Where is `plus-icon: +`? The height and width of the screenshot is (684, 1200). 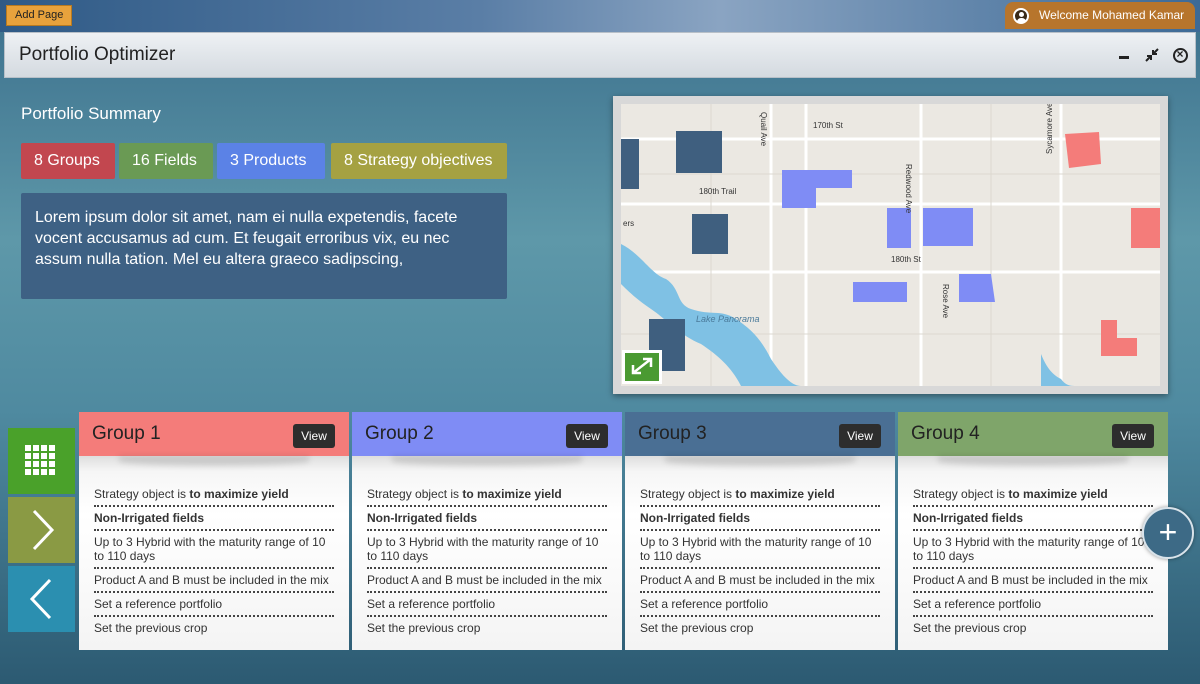
plus-icon: + is located at coordinates (1168, 532).